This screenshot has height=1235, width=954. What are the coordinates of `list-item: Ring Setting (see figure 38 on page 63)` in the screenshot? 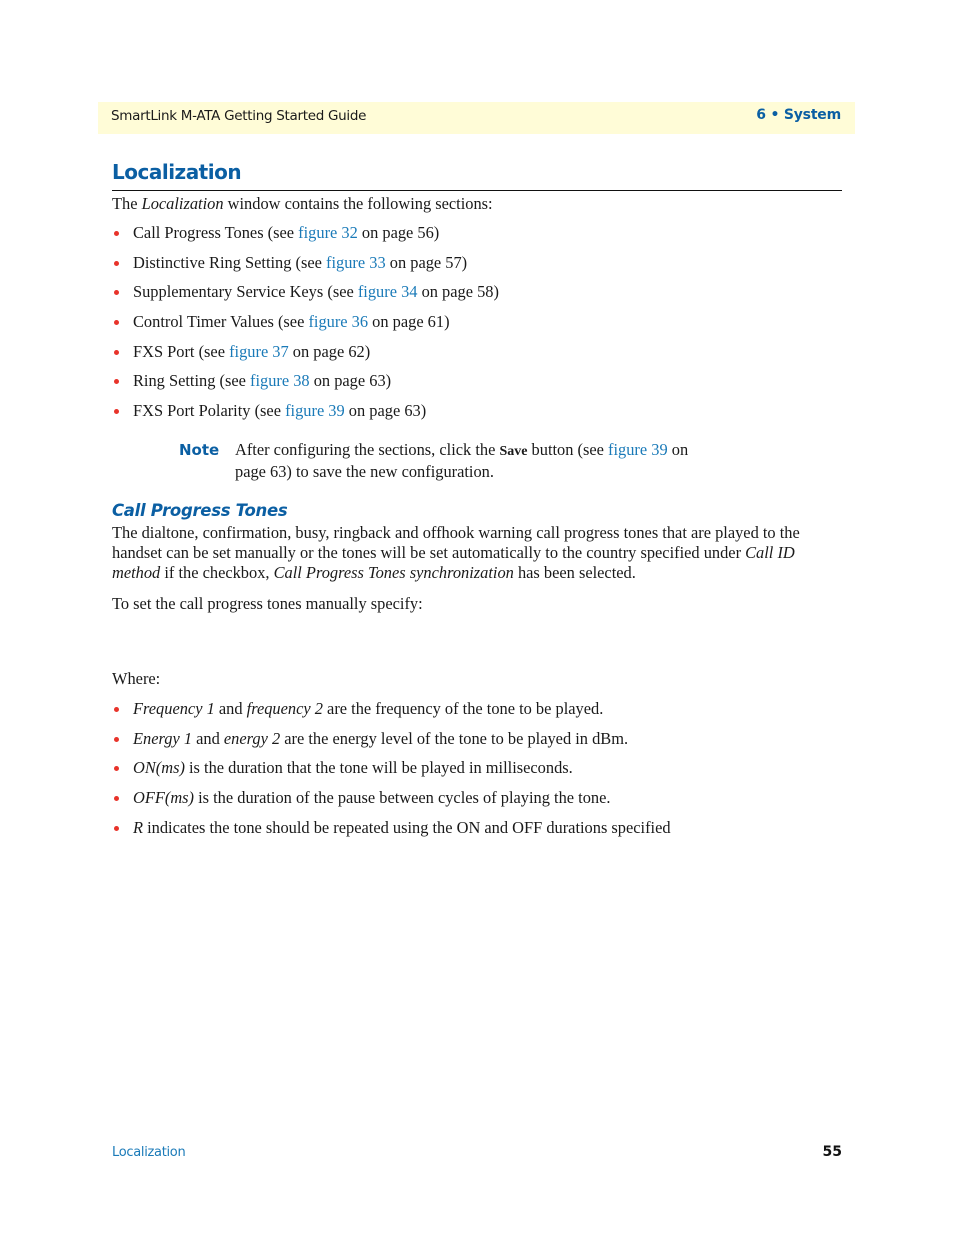 It's located at (305, 386).